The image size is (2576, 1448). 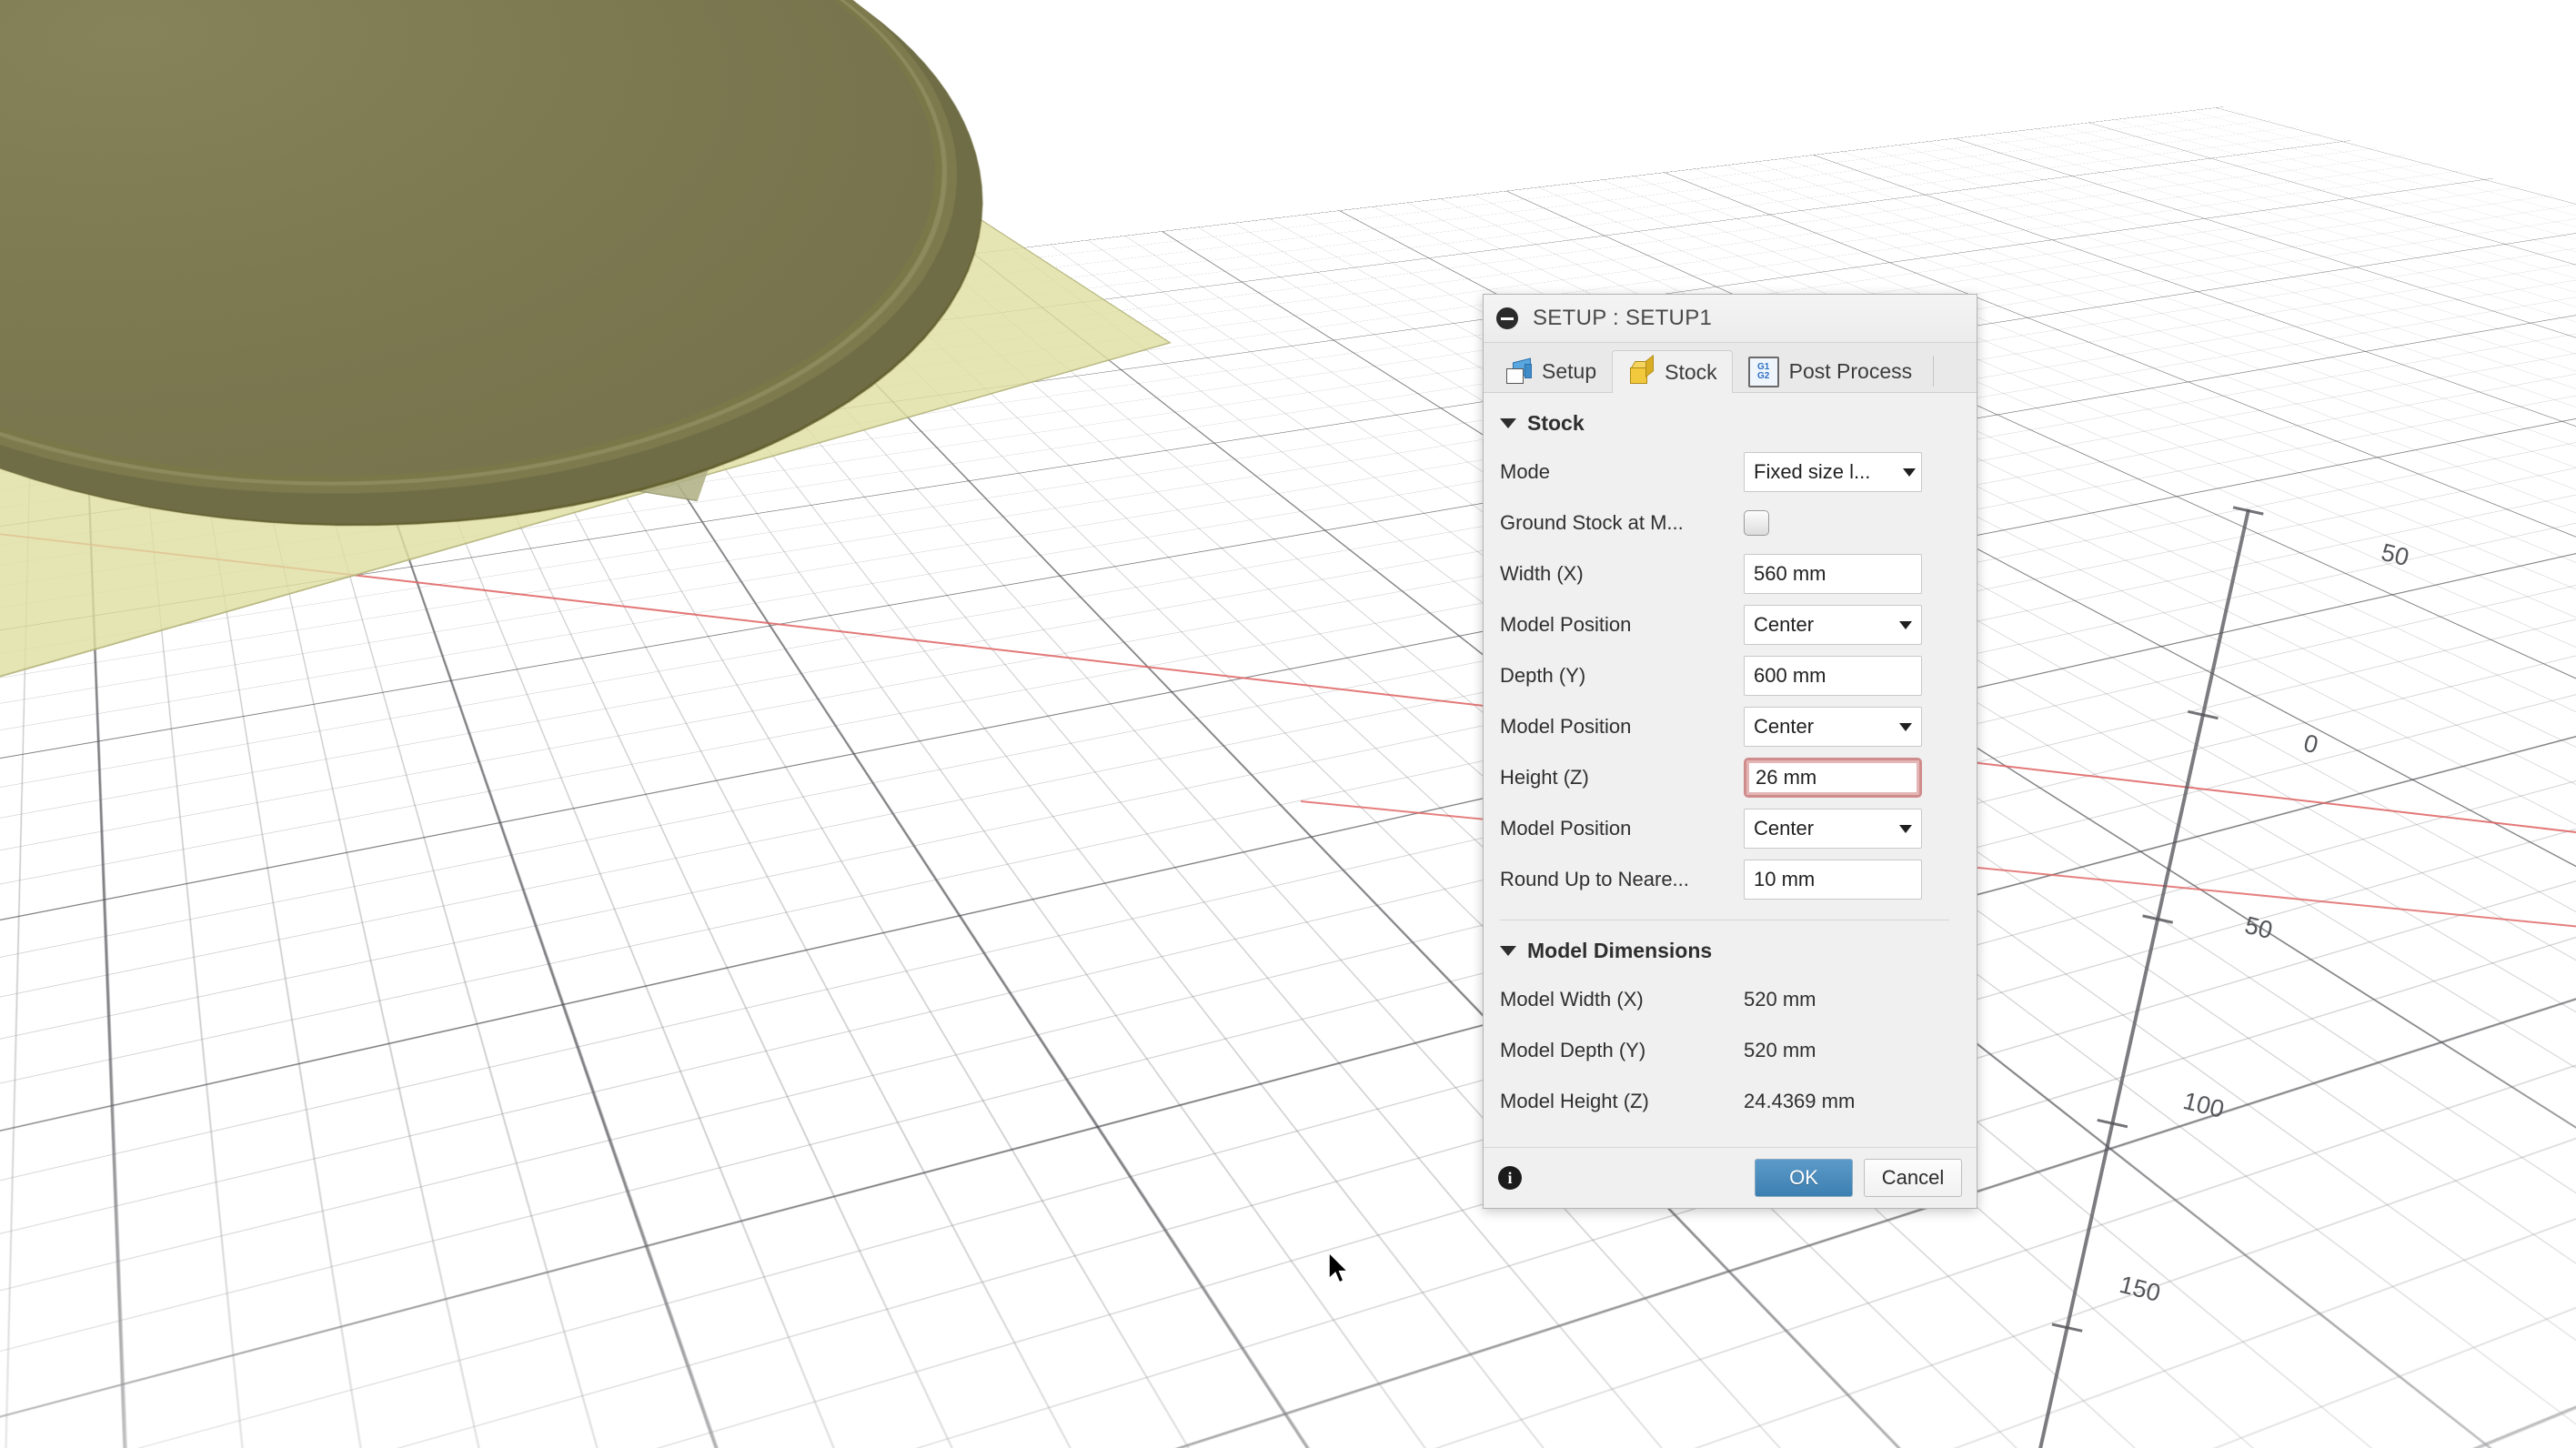 I want to click on label-mode: Mode, so click(x=1525, y=471).